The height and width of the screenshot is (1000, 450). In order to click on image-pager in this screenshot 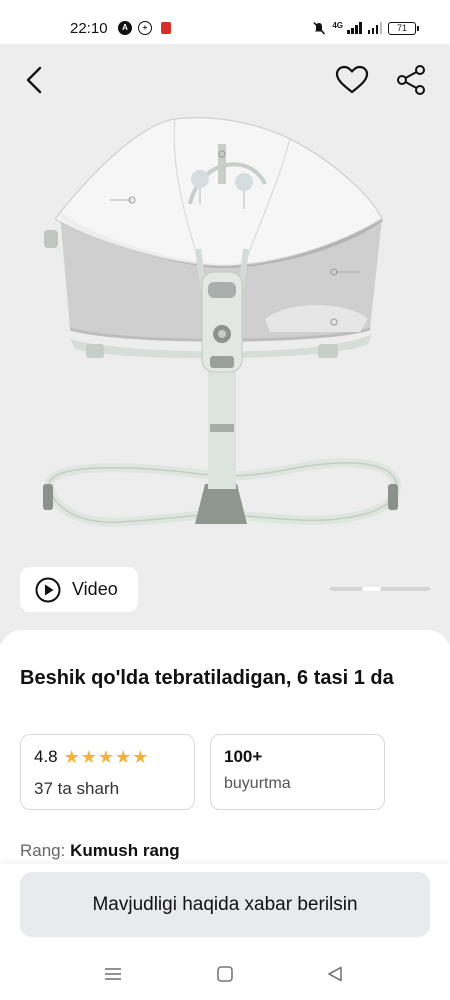, I will do `click(380, 589)`.